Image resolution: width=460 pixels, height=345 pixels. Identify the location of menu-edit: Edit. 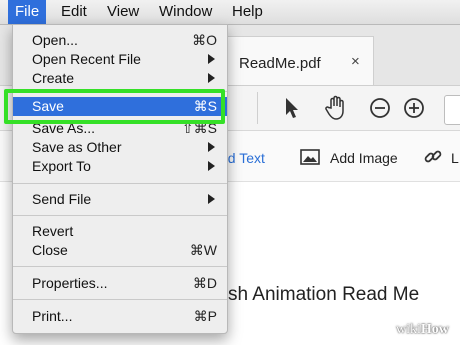
(74, 12).